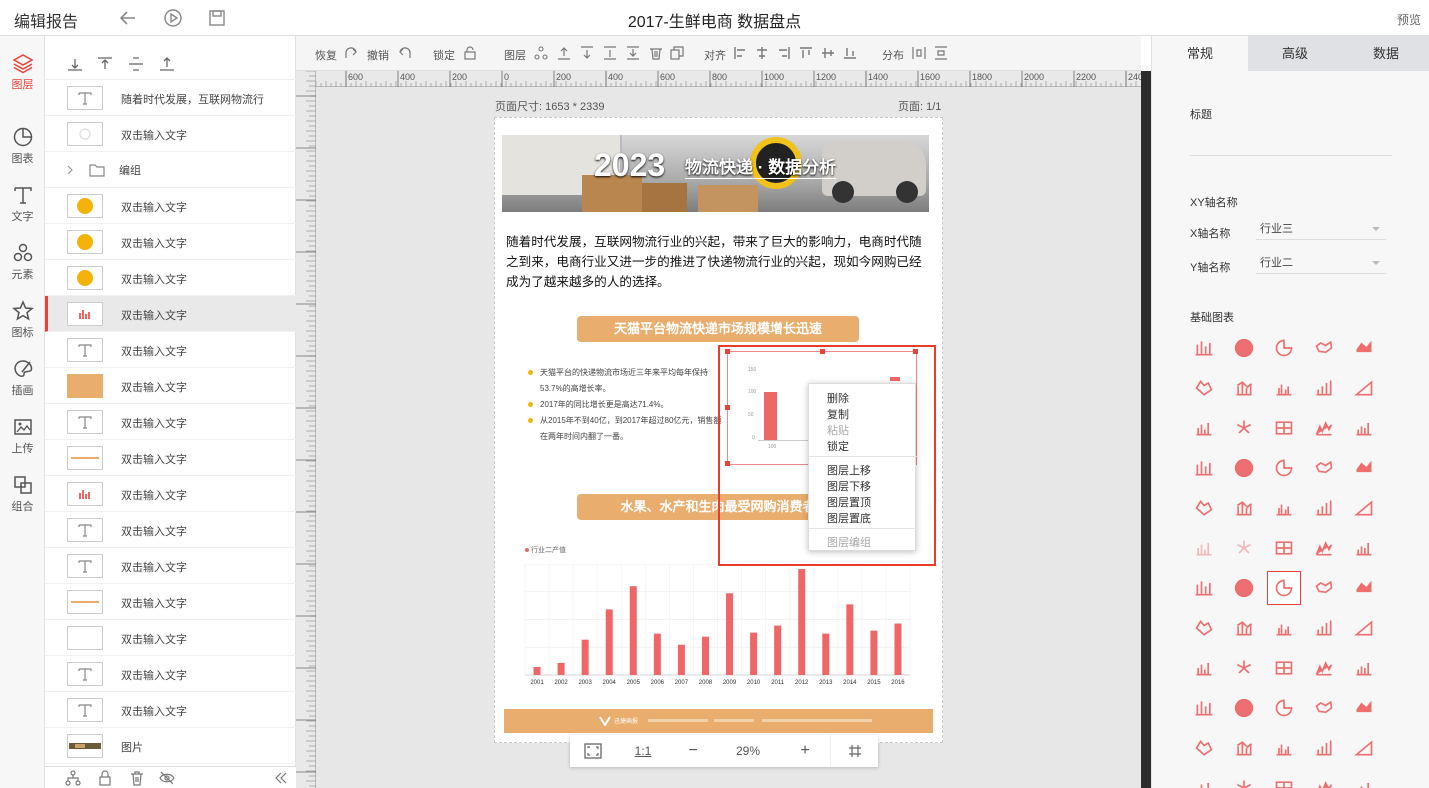 The image size is (1429, 788). Describe the element at coordinates (740, 53) in the screenshot. I see `align-left-icon` at that location.